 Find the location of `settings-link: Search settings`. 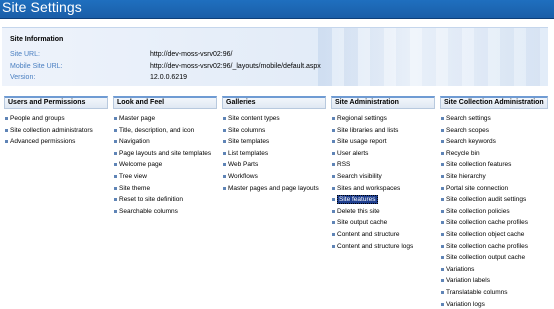

settings-link: Search settings is located at coordinates (494, 119).